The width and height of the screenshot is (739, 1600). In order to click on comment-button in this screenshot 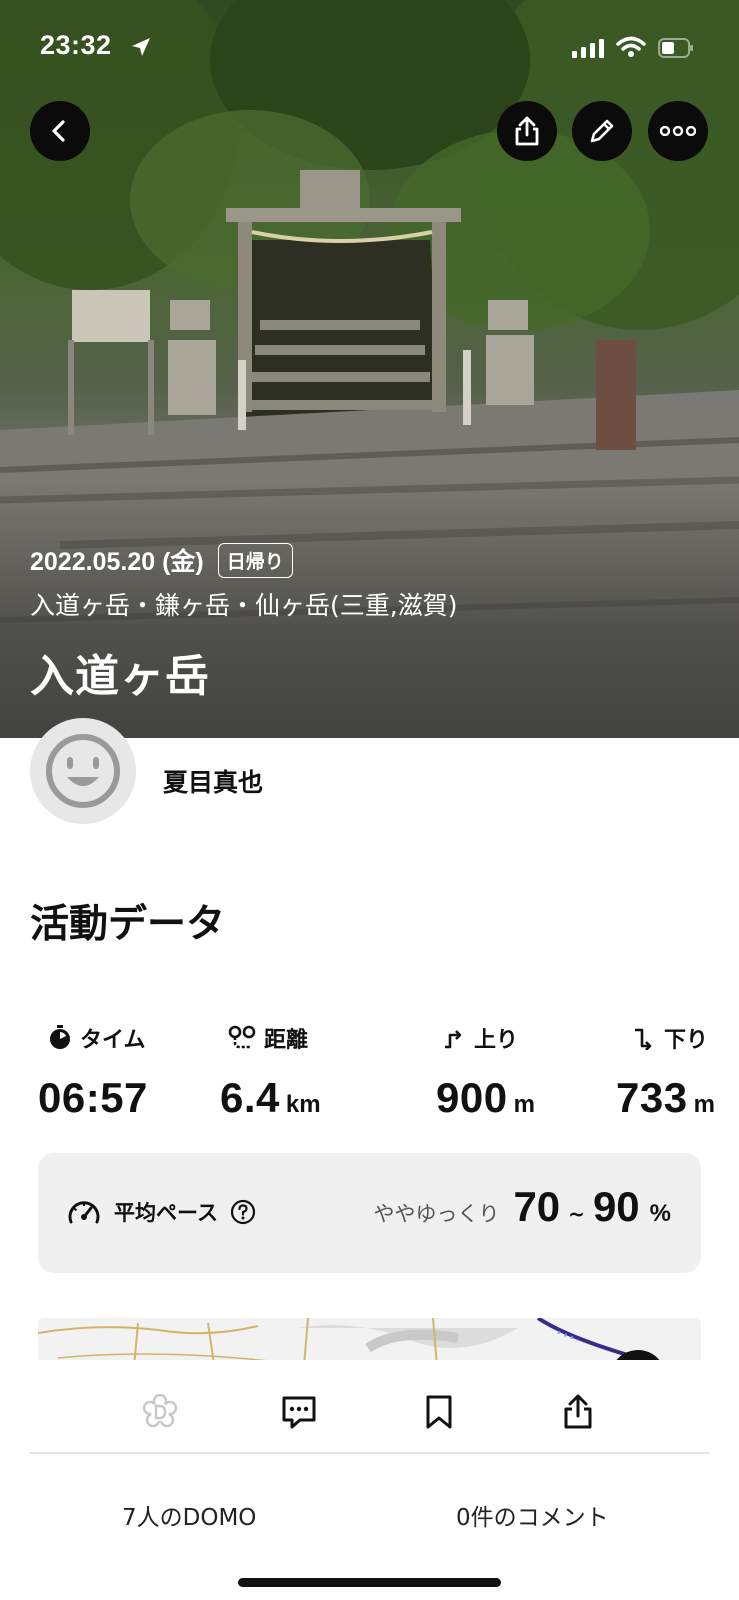, I will do `click(299, 1412)`.